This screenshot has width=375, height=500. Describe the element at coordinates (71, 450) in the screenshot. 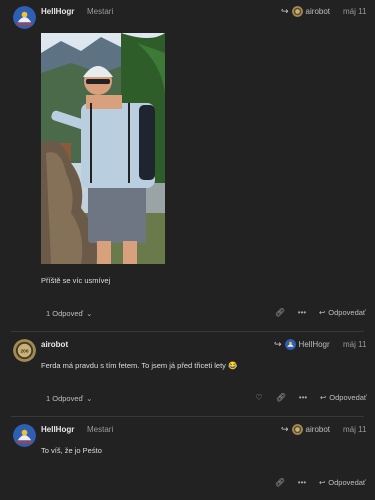

I see `post-body: To víš, že jo Peśto` at that location.